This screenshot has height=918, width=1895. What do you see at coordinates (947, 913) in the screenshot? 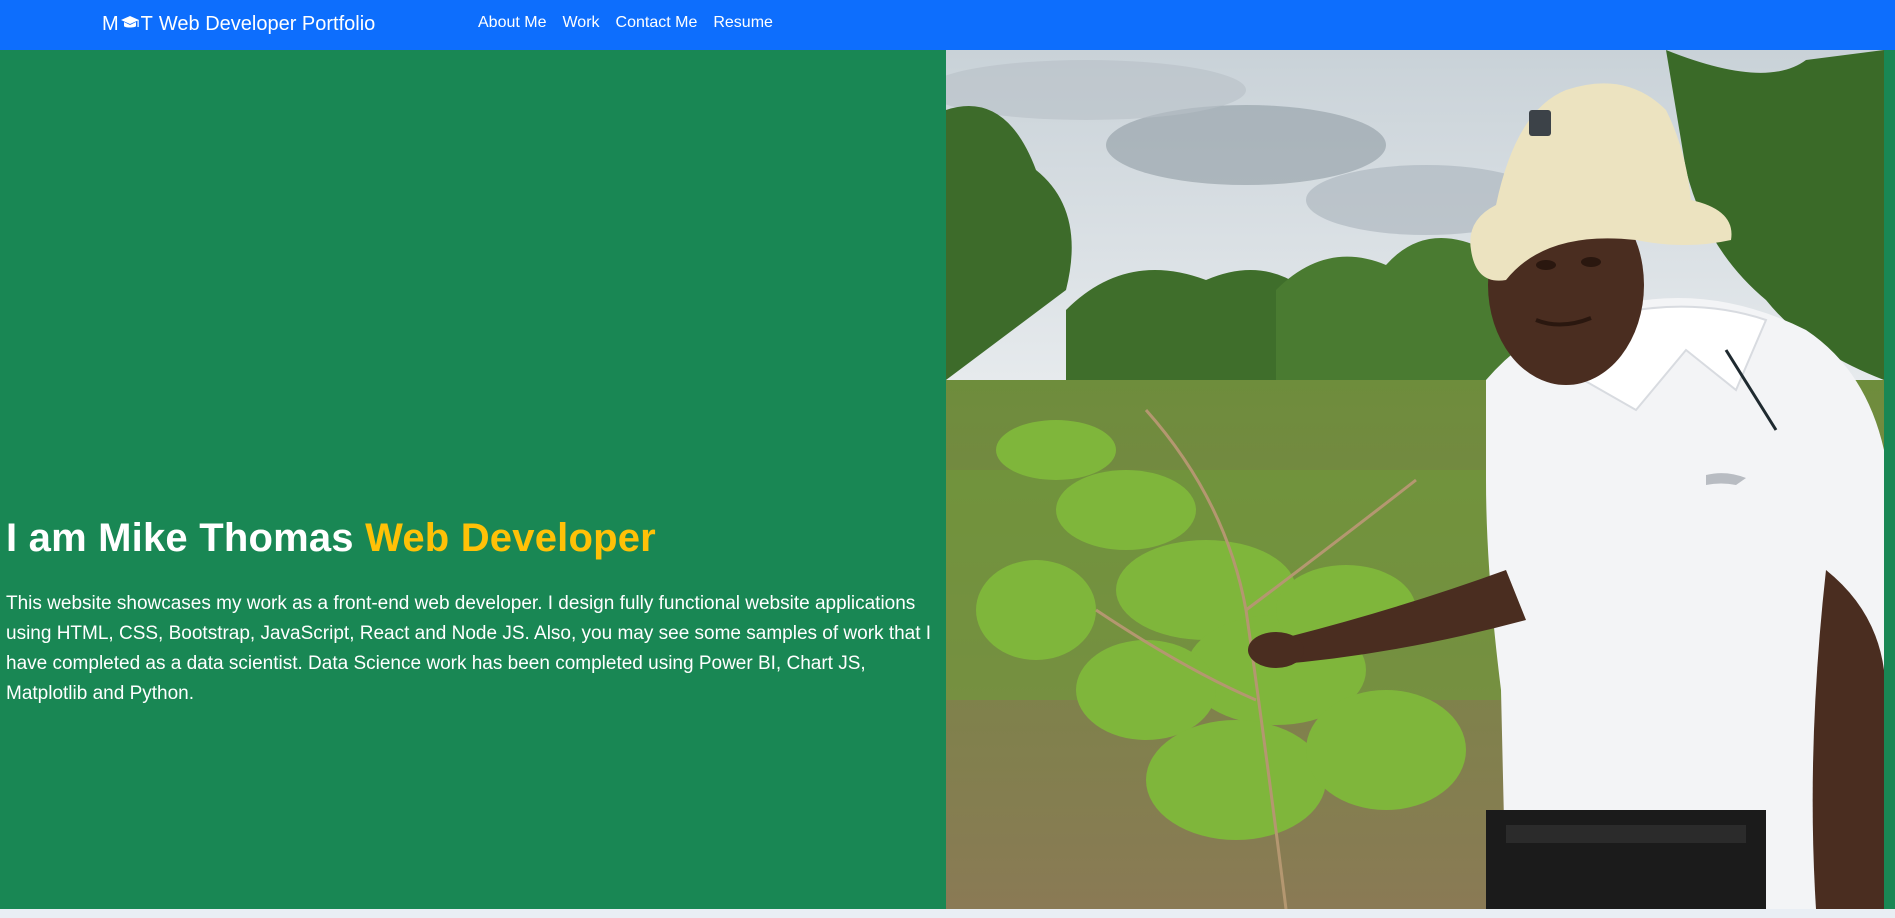
I see `bottom-strip` at bounding box center [947, 913].